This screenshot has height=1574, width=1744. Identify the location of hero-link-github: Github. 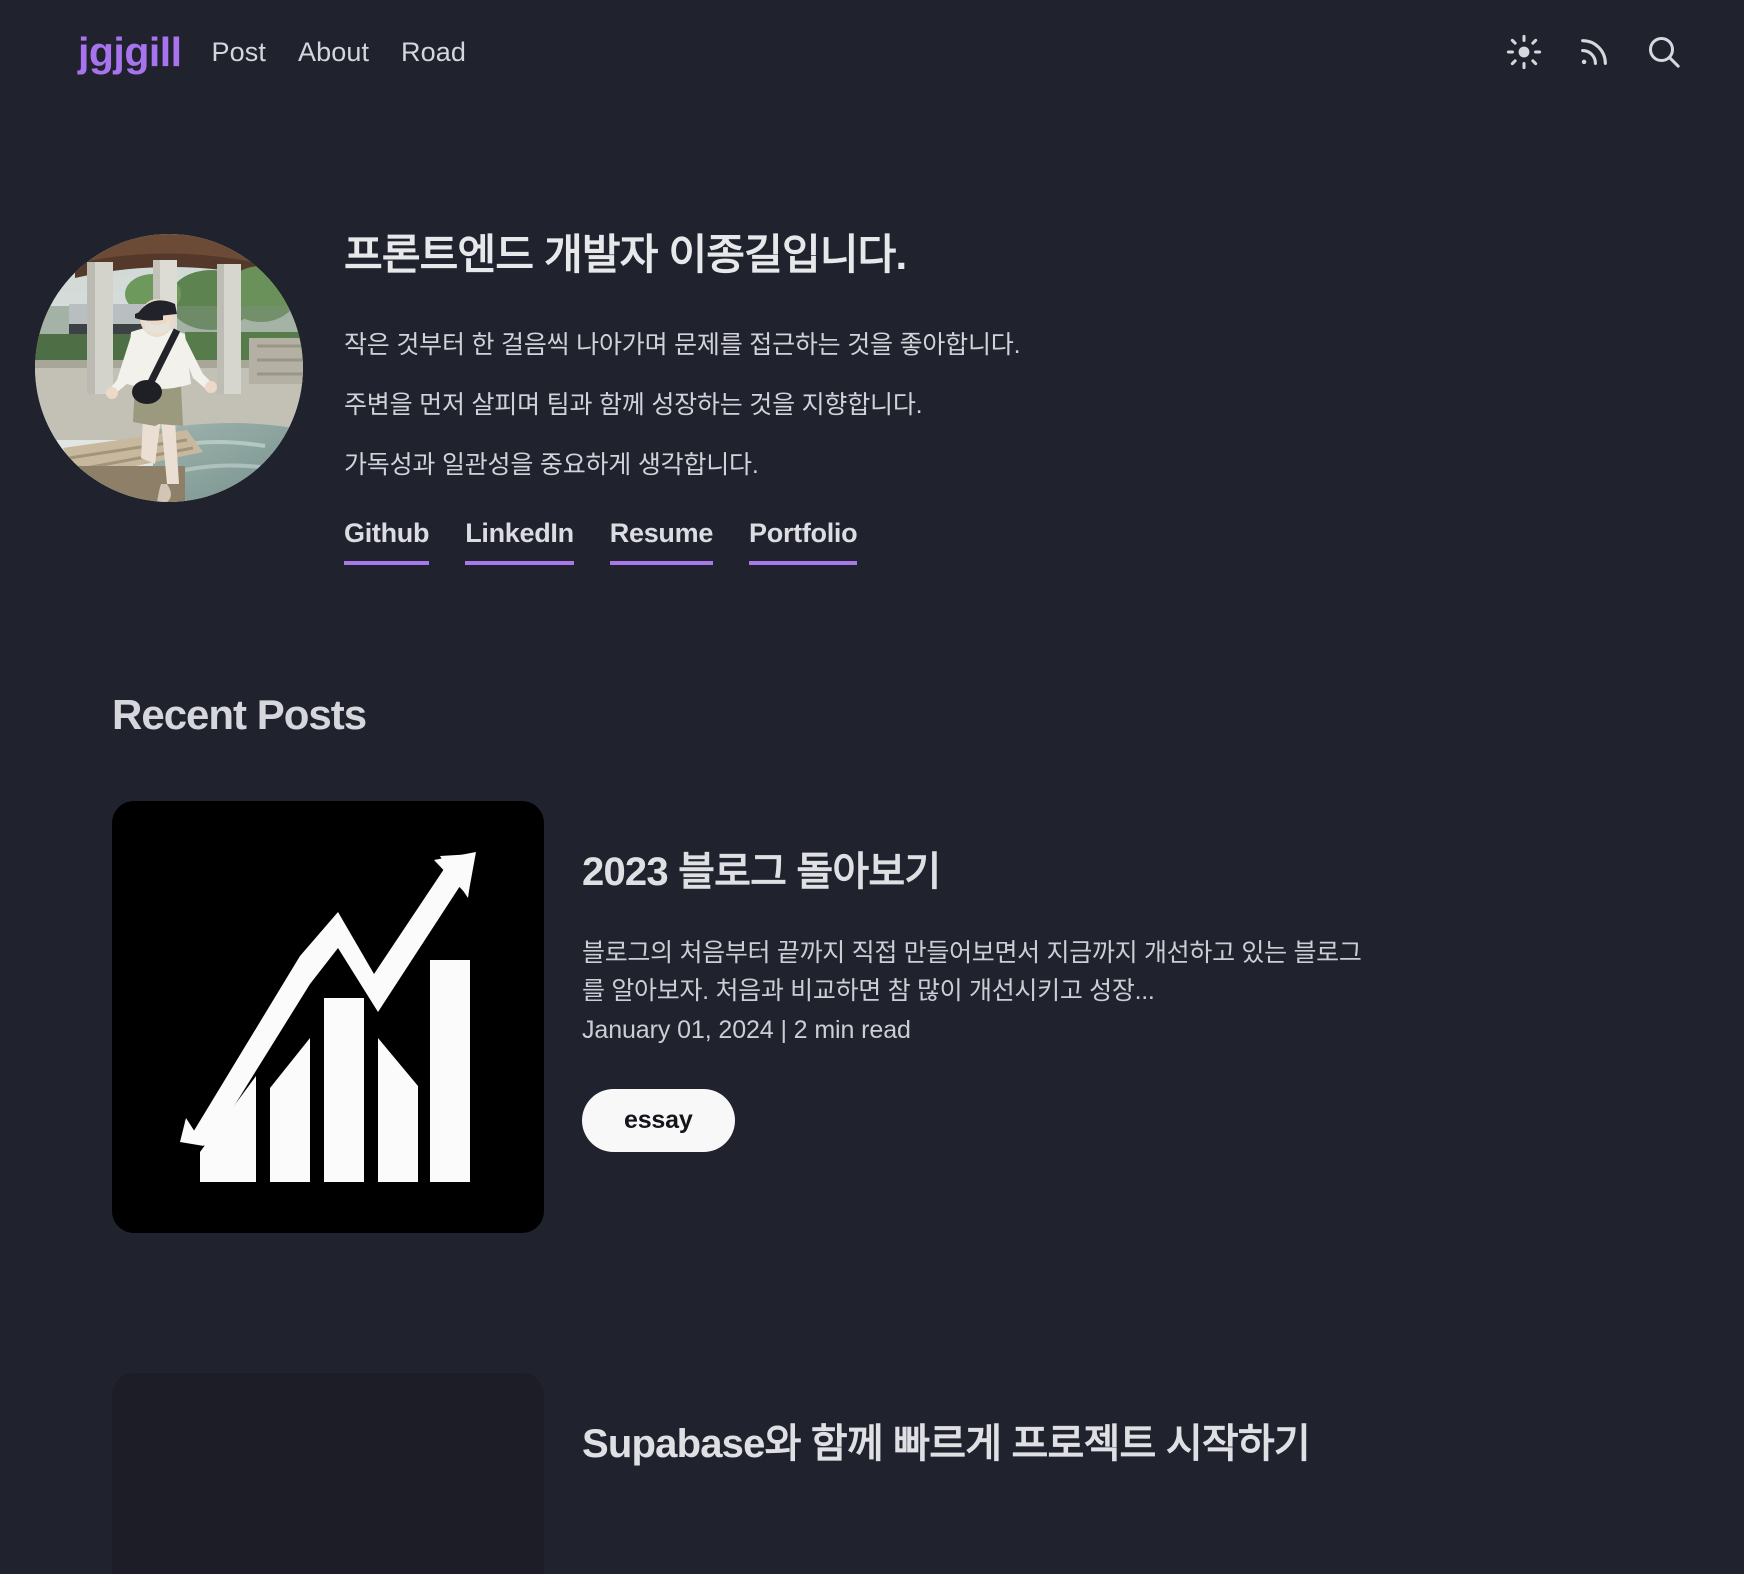
(386, 542).